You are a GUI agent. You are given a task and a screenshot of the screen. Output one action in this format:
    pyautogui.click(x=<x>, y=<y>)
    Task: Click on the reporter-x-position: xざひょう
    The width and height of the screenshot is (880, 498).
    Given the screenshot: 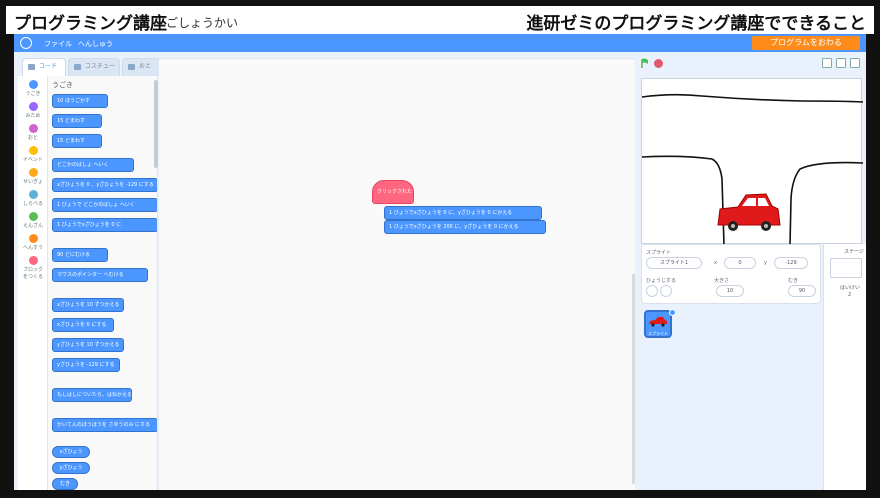 What is the action you would take?
    pyautogui.click(x=71, y=452)
    